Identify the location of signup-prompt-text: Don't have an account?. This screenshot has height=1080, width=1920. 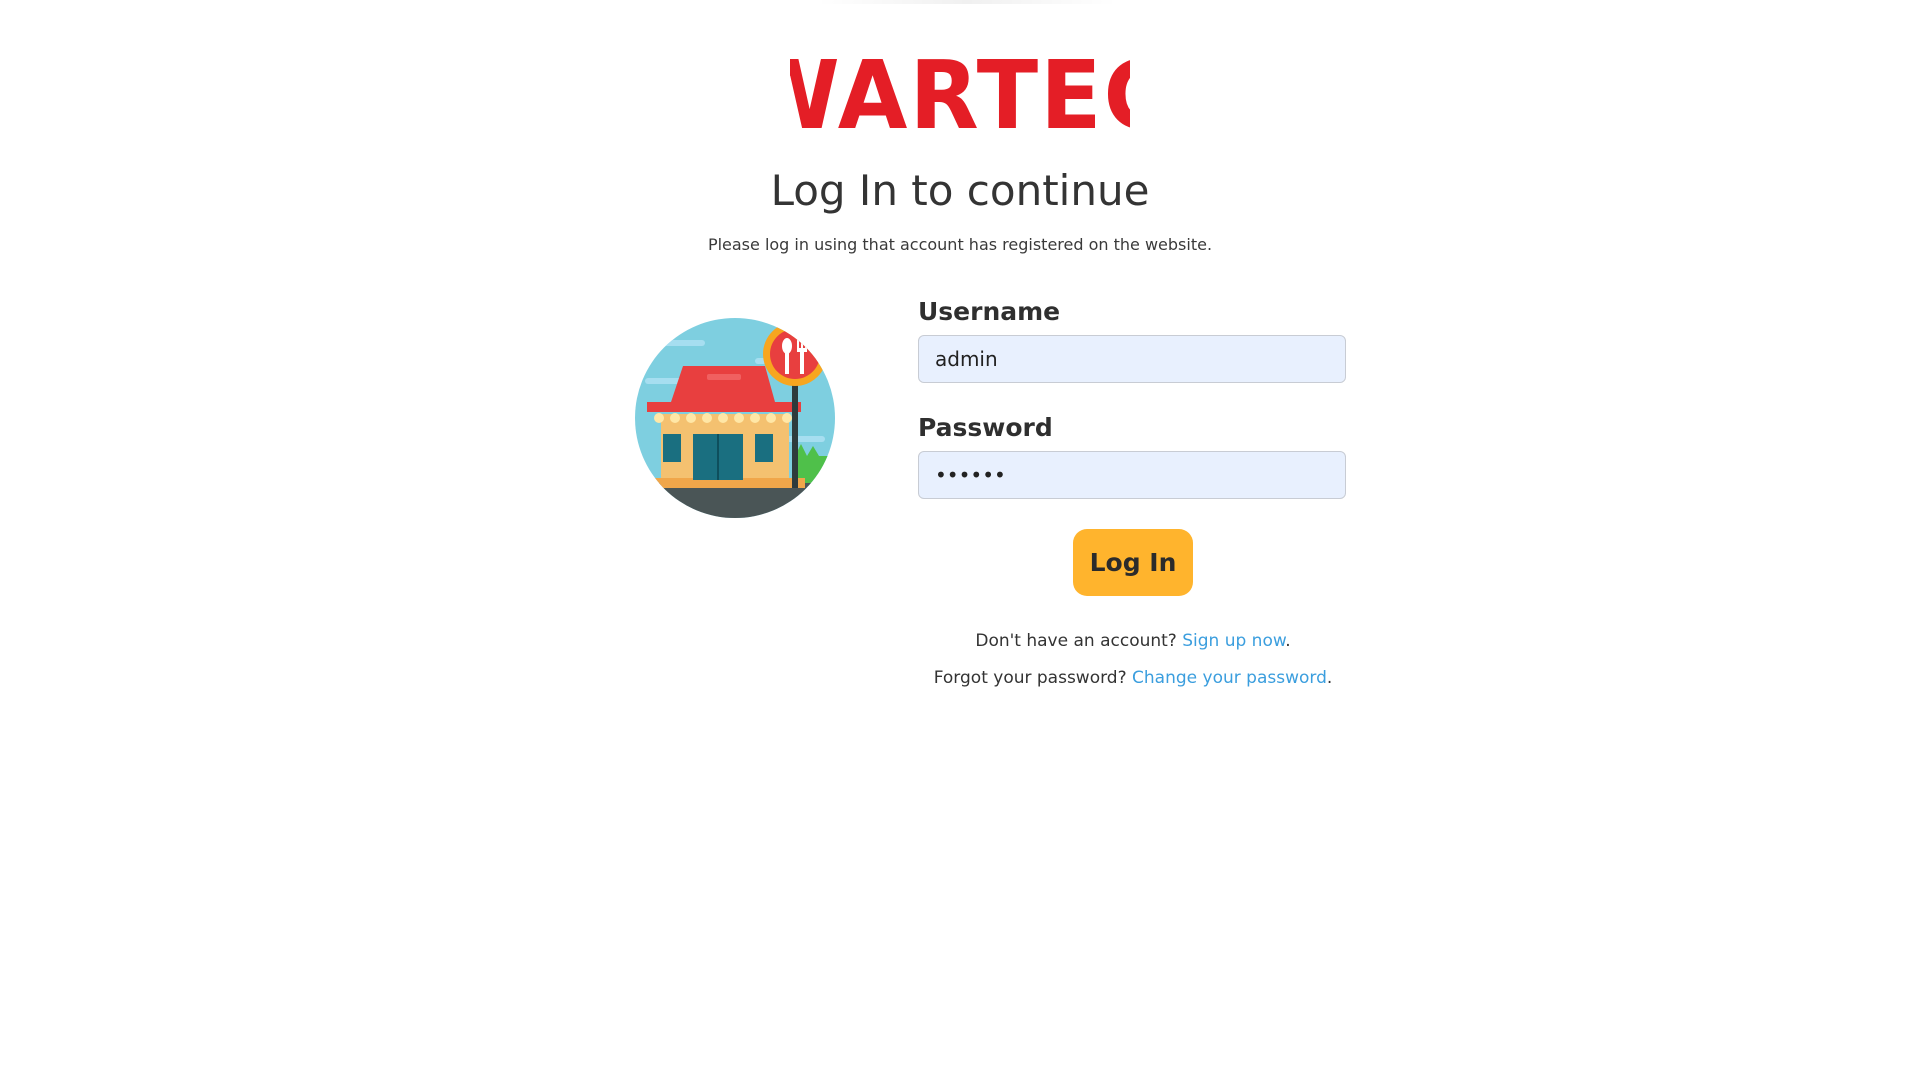
(1079, 641).